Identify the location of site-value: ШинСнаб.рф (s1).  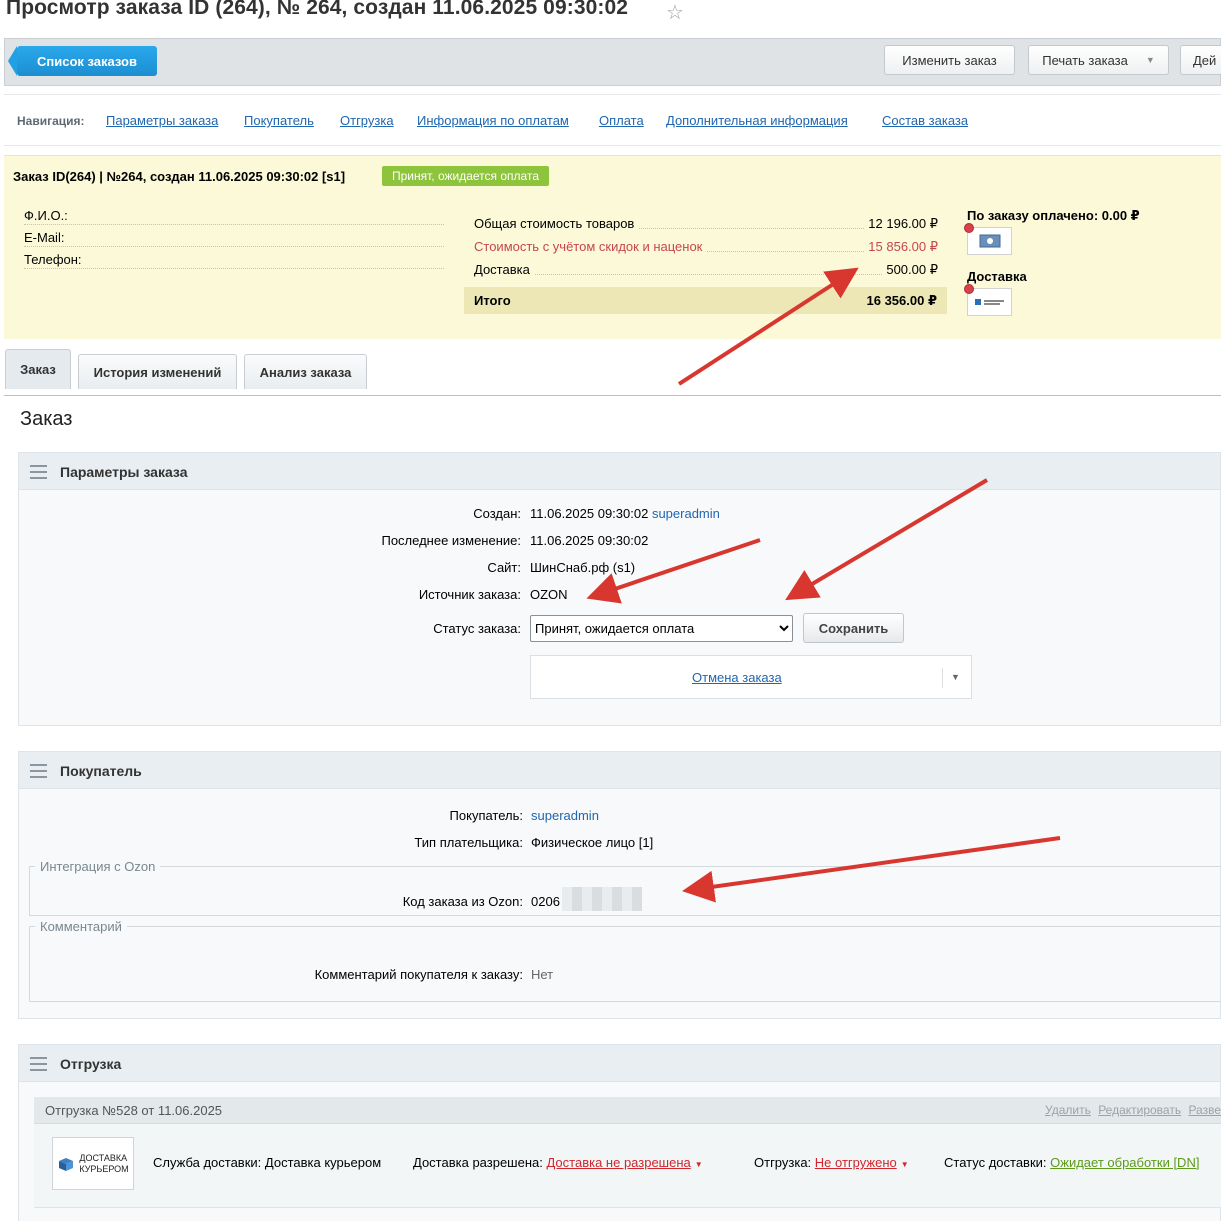
(583, 567).